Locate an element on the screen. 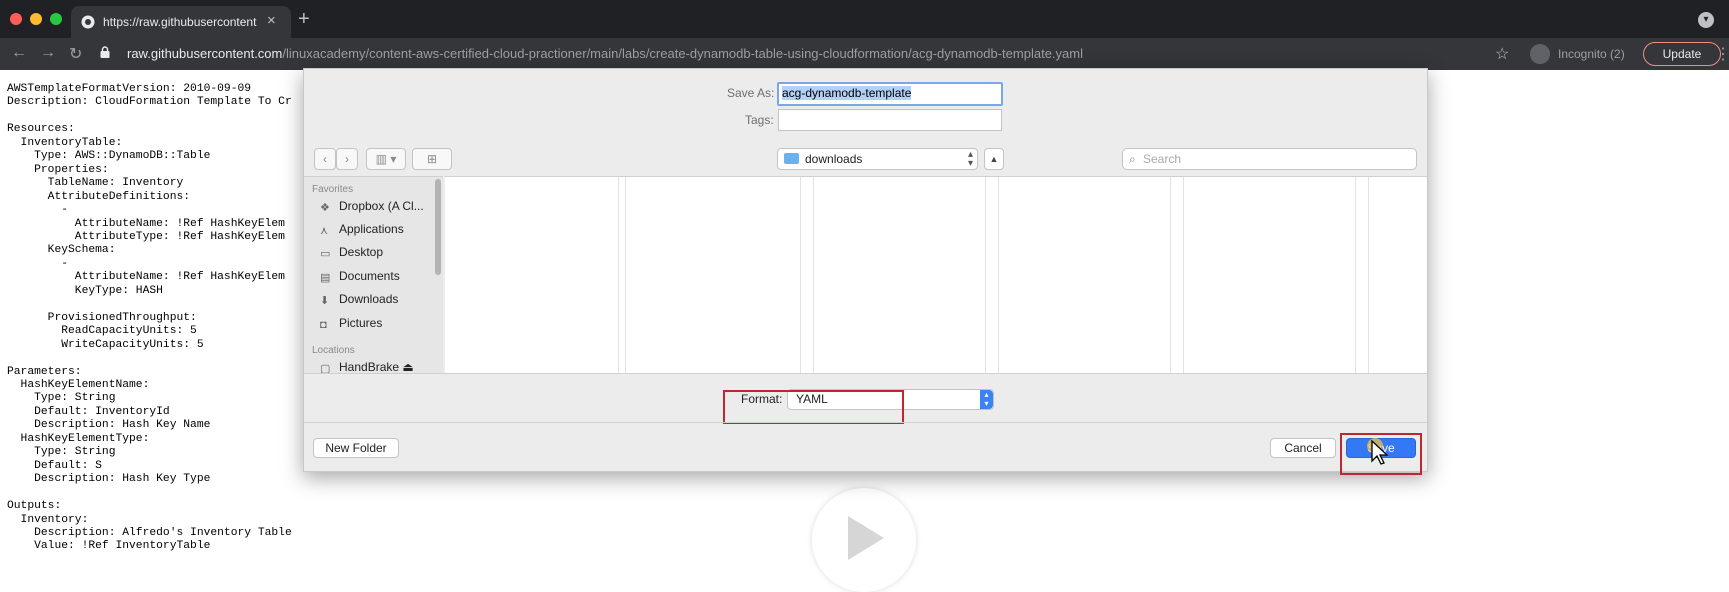 The height and width of the screenshot is (592, 1729). eject-icon: ⏏ is located at coordinates (407, 366).